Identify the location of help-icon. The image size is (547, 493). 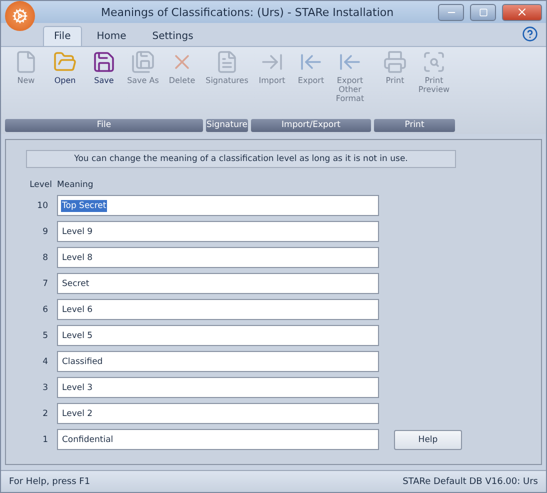
(530, 34).